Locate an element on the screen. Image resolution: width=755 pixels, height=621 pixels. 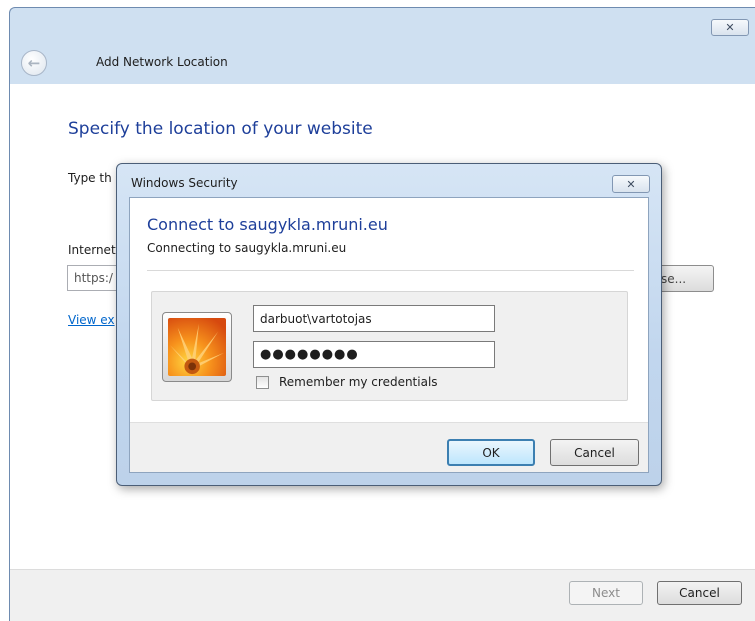
address-label: Internet is located at coordinates (92, 250).